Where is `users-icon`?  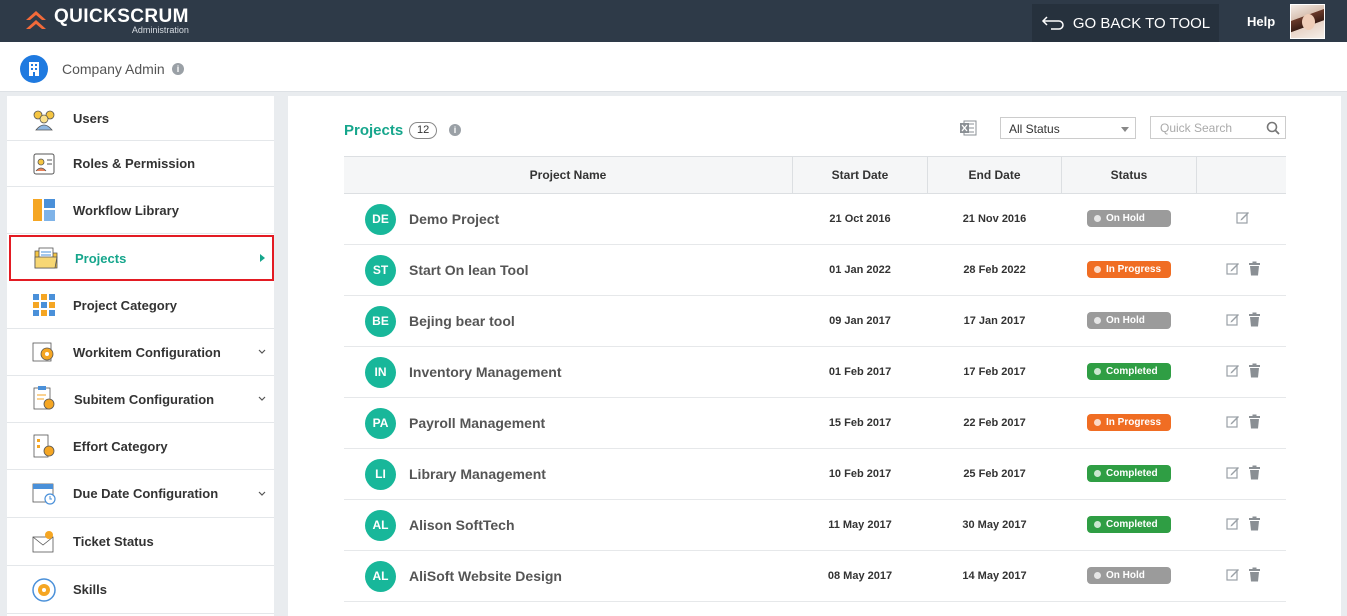 users-icon is located at coordinates (44, 120).